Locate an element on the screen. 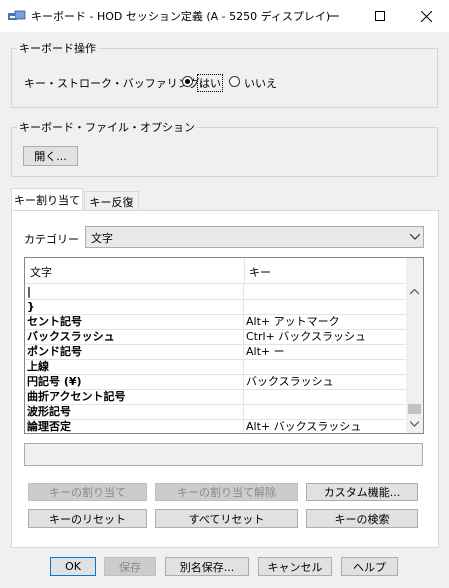  table-row: ポンド記号 Alt+ ー is located at coordinates (215, 352).